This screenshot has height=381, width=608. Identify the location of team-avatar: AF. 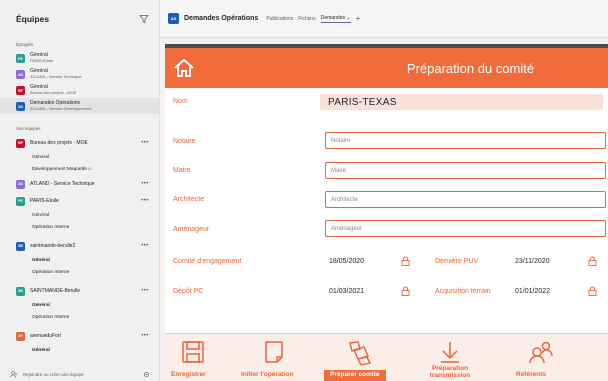
(20, 336).